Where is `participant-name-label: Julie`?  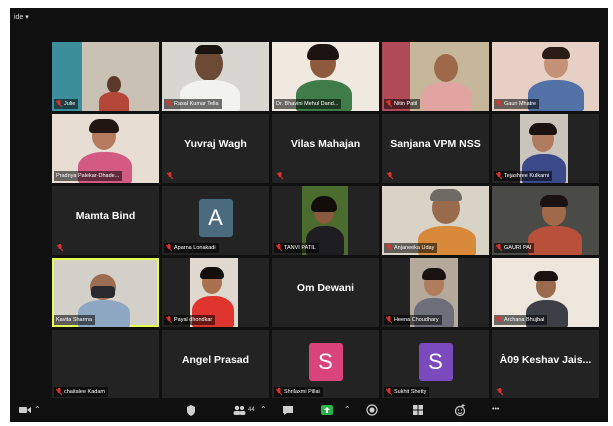
participant-name-label: Julie is located at coordinates (66, 104).